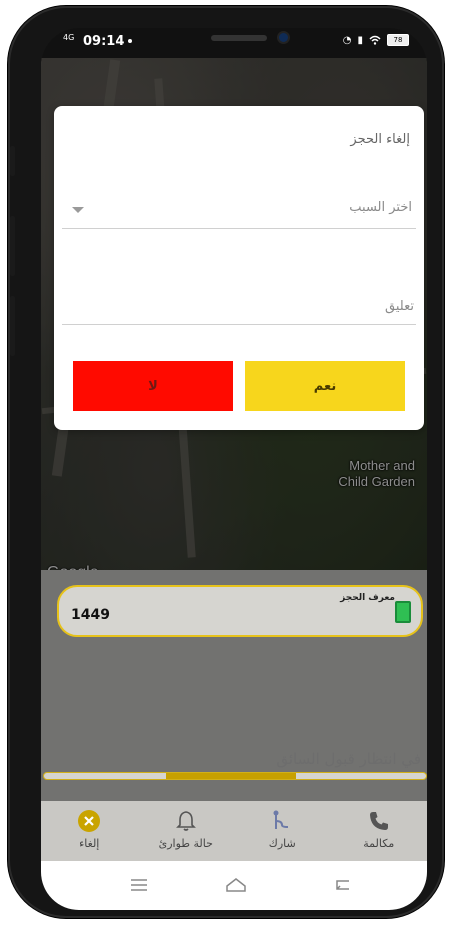 Image resolution: width=452 pixels, height=925 pixels. What do you see at coordinates (12, 161) in the screenshot?
I see `side-button` at bounding box center [12, 161].